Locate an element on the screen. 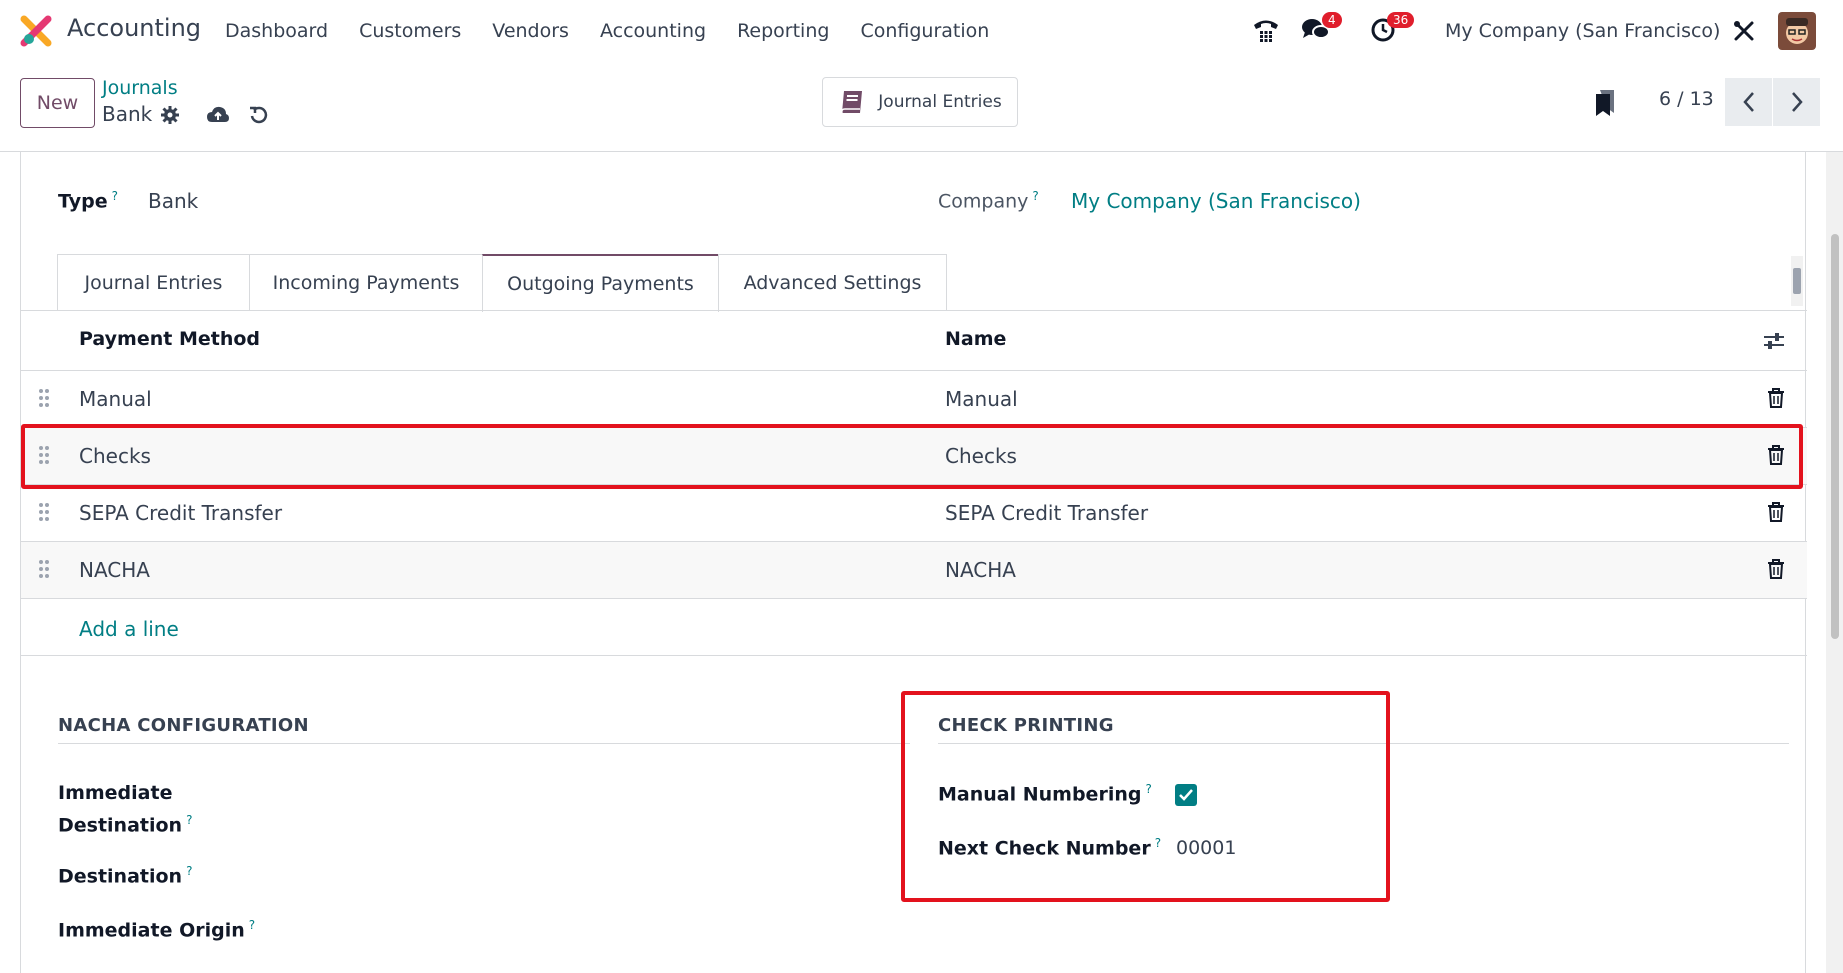 This screenshot has height=973, width=1843. phone-icon is located at coordinates (1266, 30).